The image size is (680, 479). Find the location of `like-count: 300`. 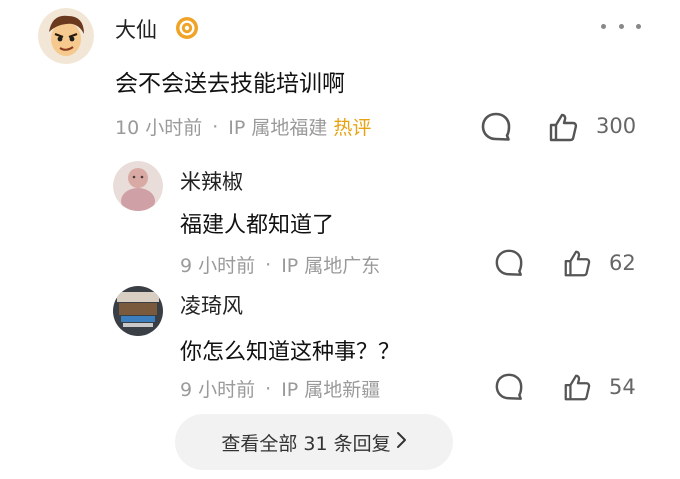

like-count: 300 is located at coordinates (616, 126).